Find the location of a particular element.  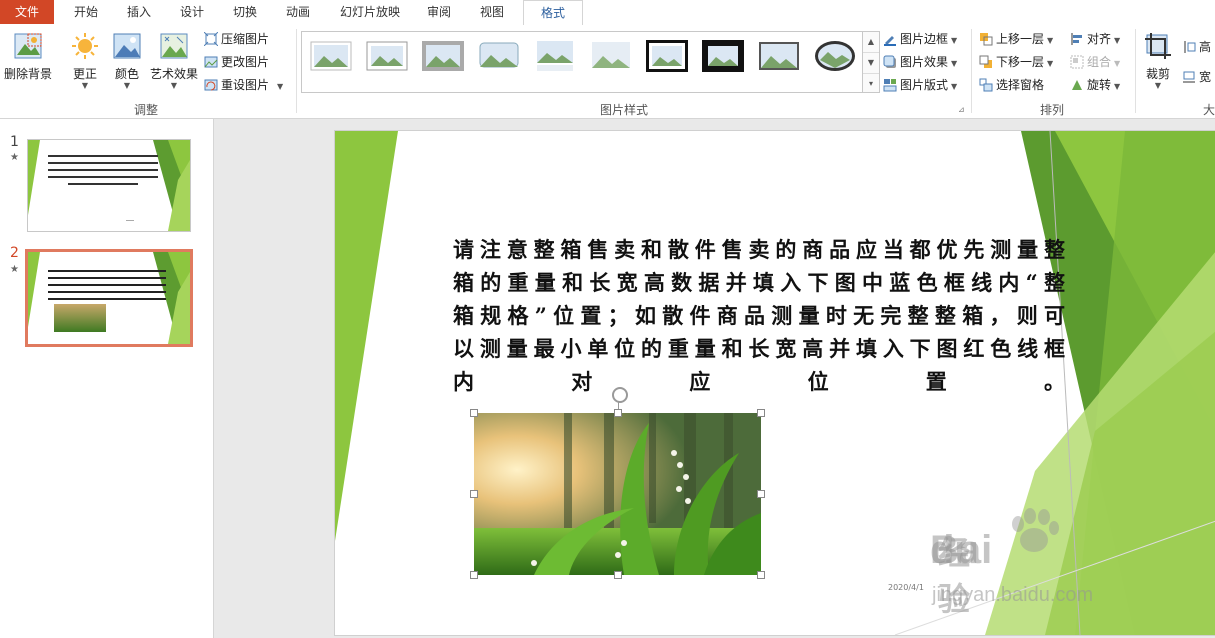

resize-handle-bottom-right is located at coordinates (761, 575).